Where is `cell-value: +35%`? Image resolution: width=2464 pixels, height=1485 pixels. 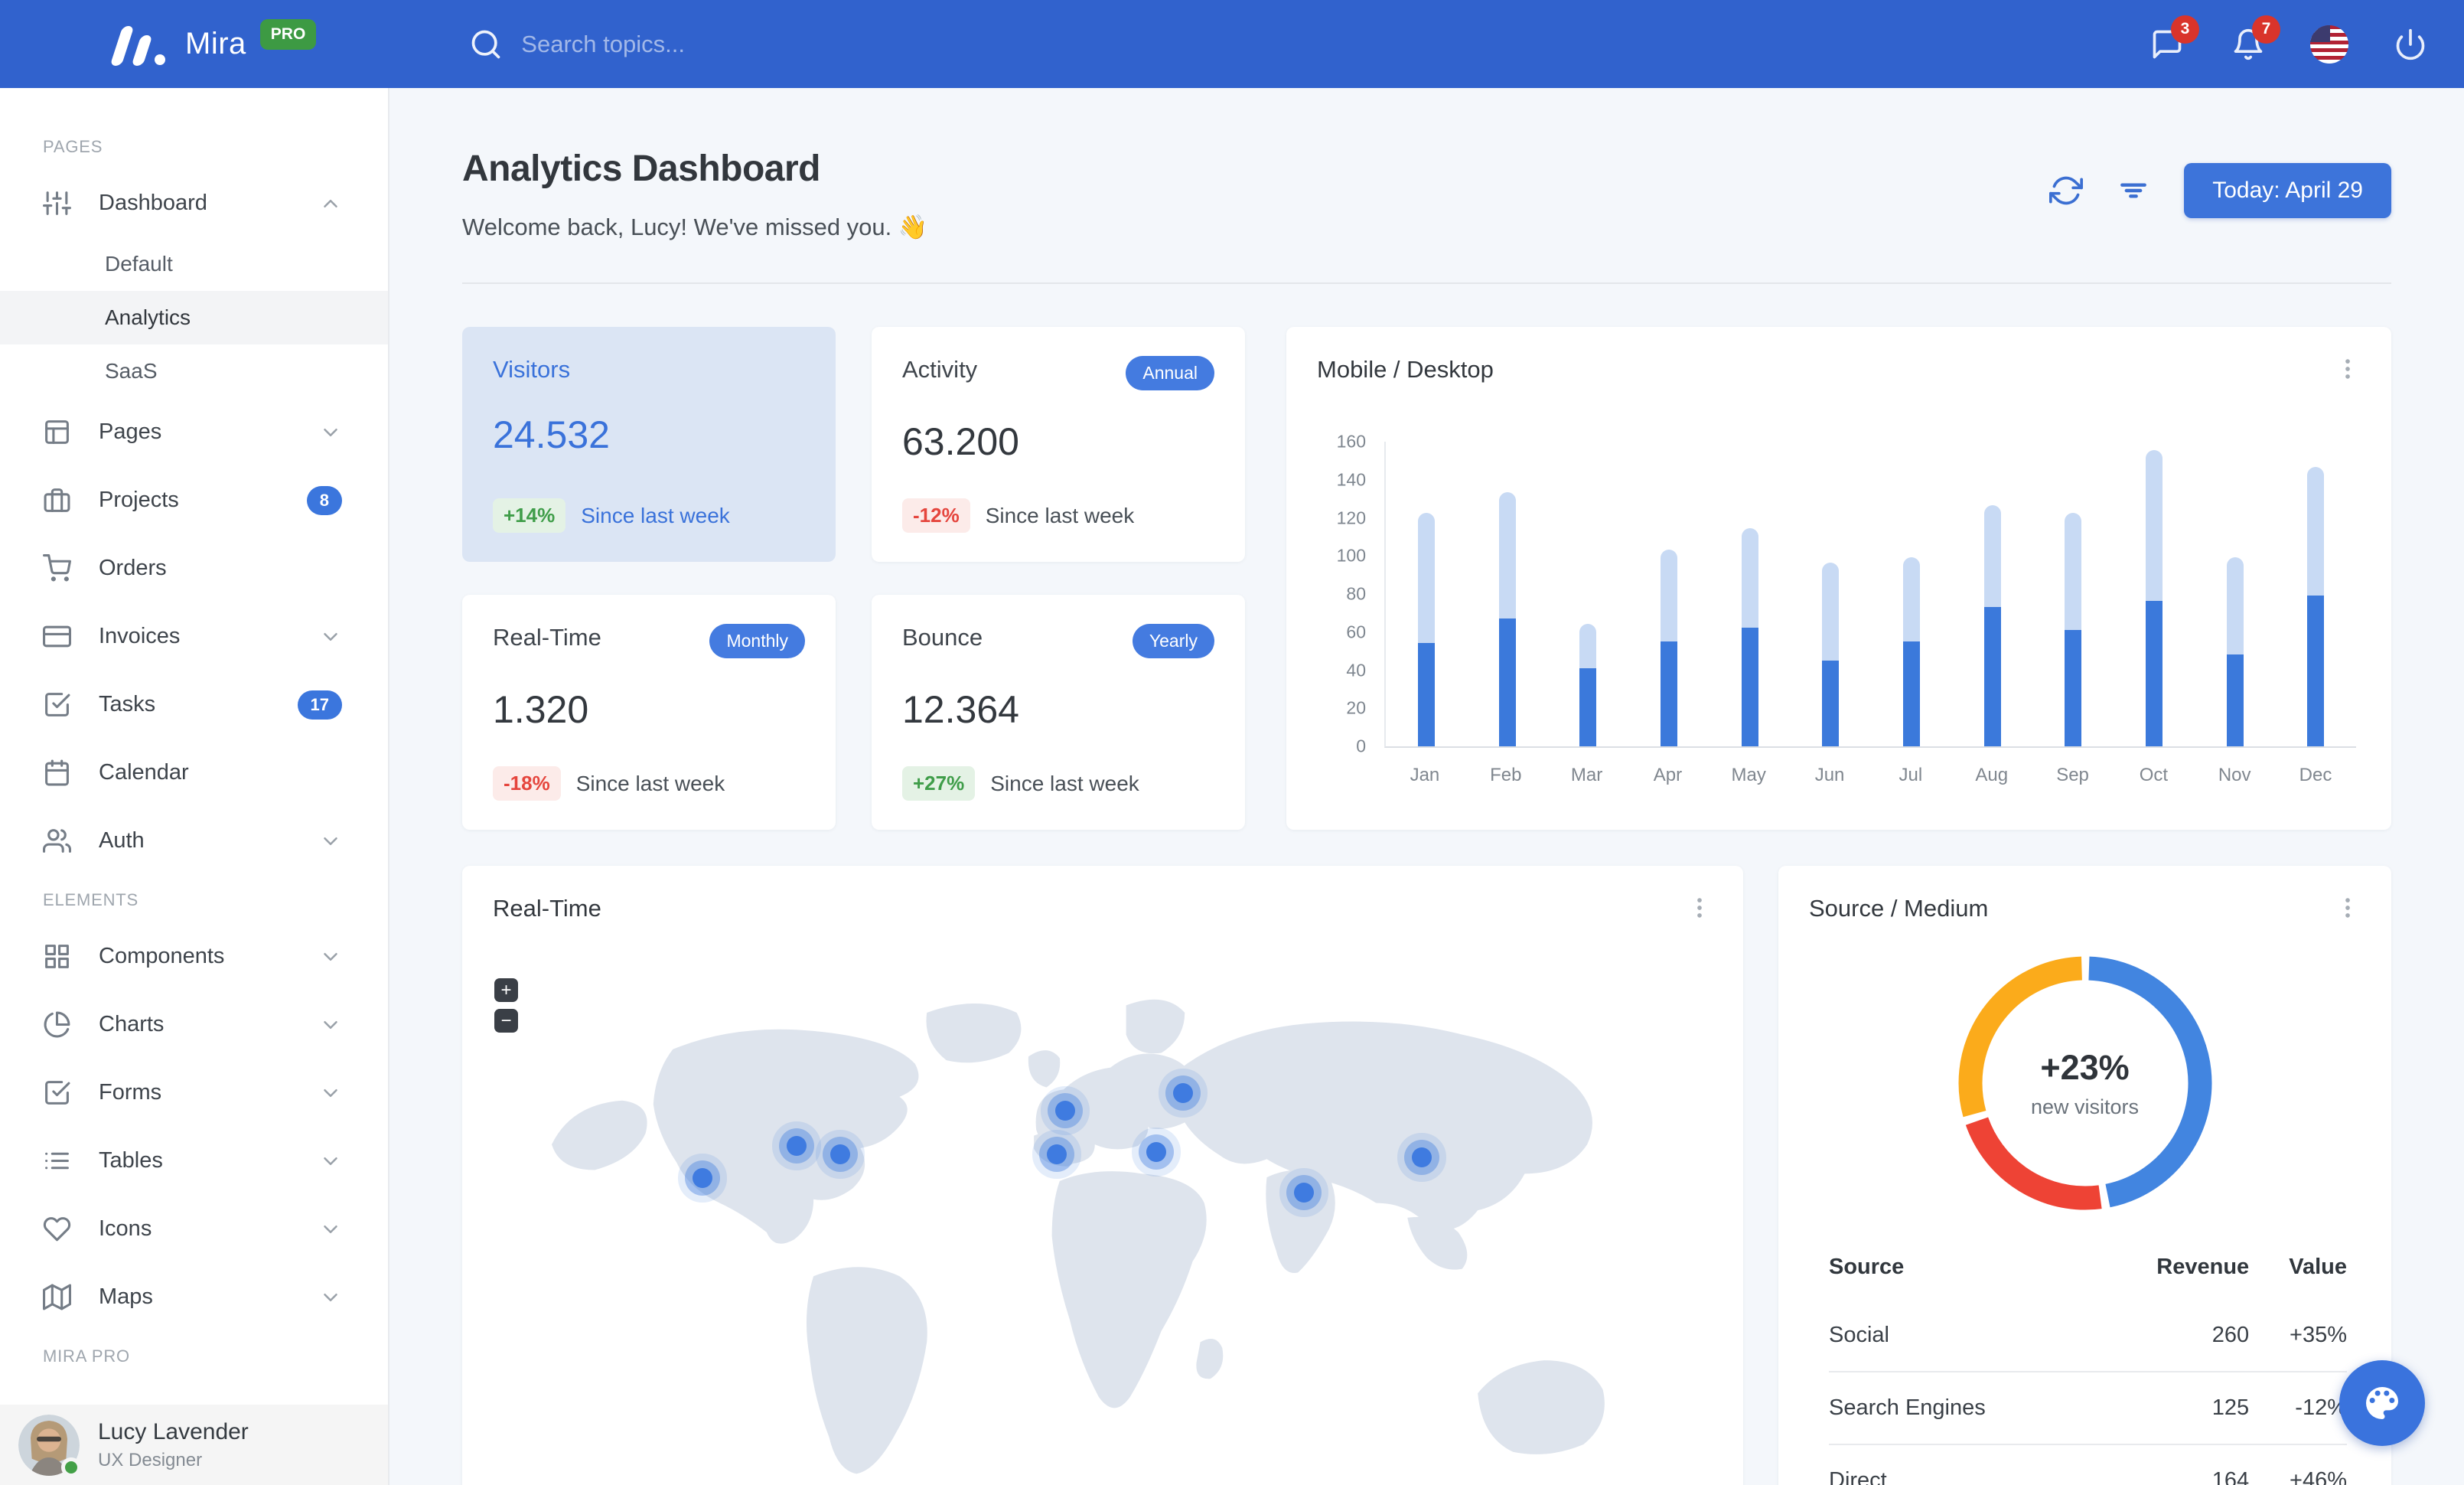
cell-value: +35% is located at coordinates (2318, 1335).